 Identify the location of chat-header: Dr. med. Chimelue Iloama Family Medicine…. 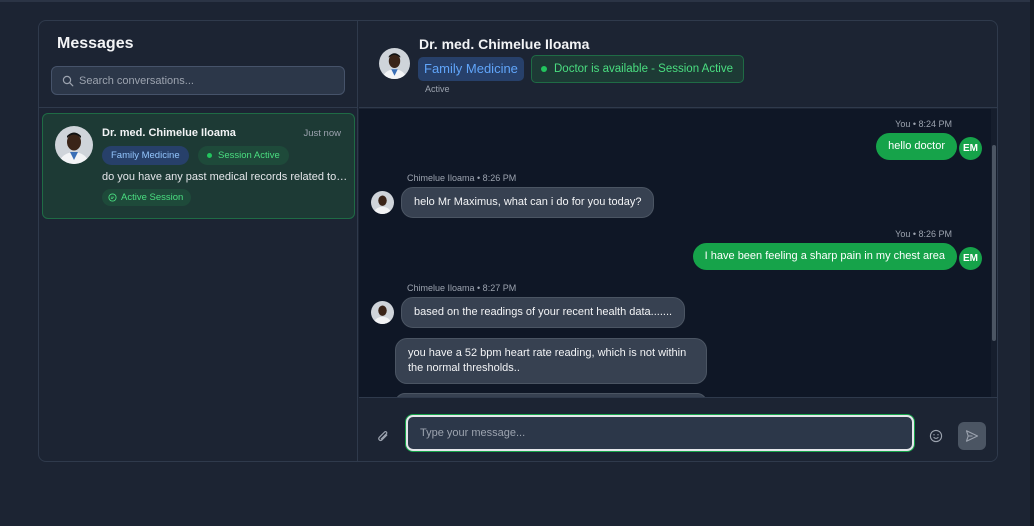
(678, 64).